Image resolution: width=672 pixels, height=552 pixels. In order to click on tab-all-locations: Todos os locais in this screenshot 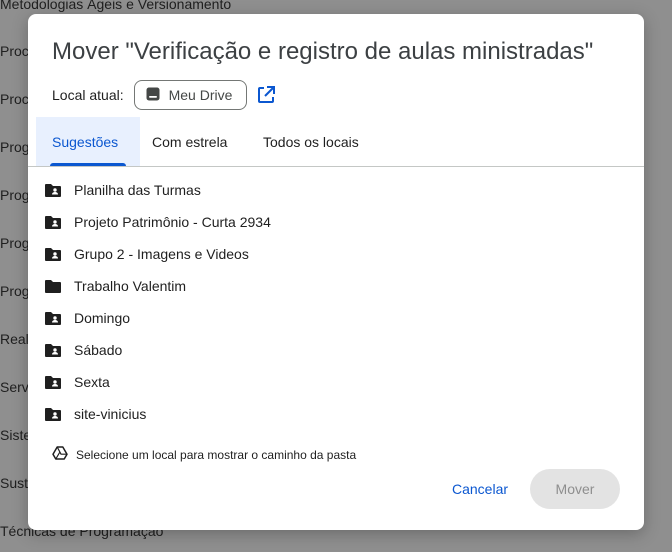, I will do `click(311, 141)`.